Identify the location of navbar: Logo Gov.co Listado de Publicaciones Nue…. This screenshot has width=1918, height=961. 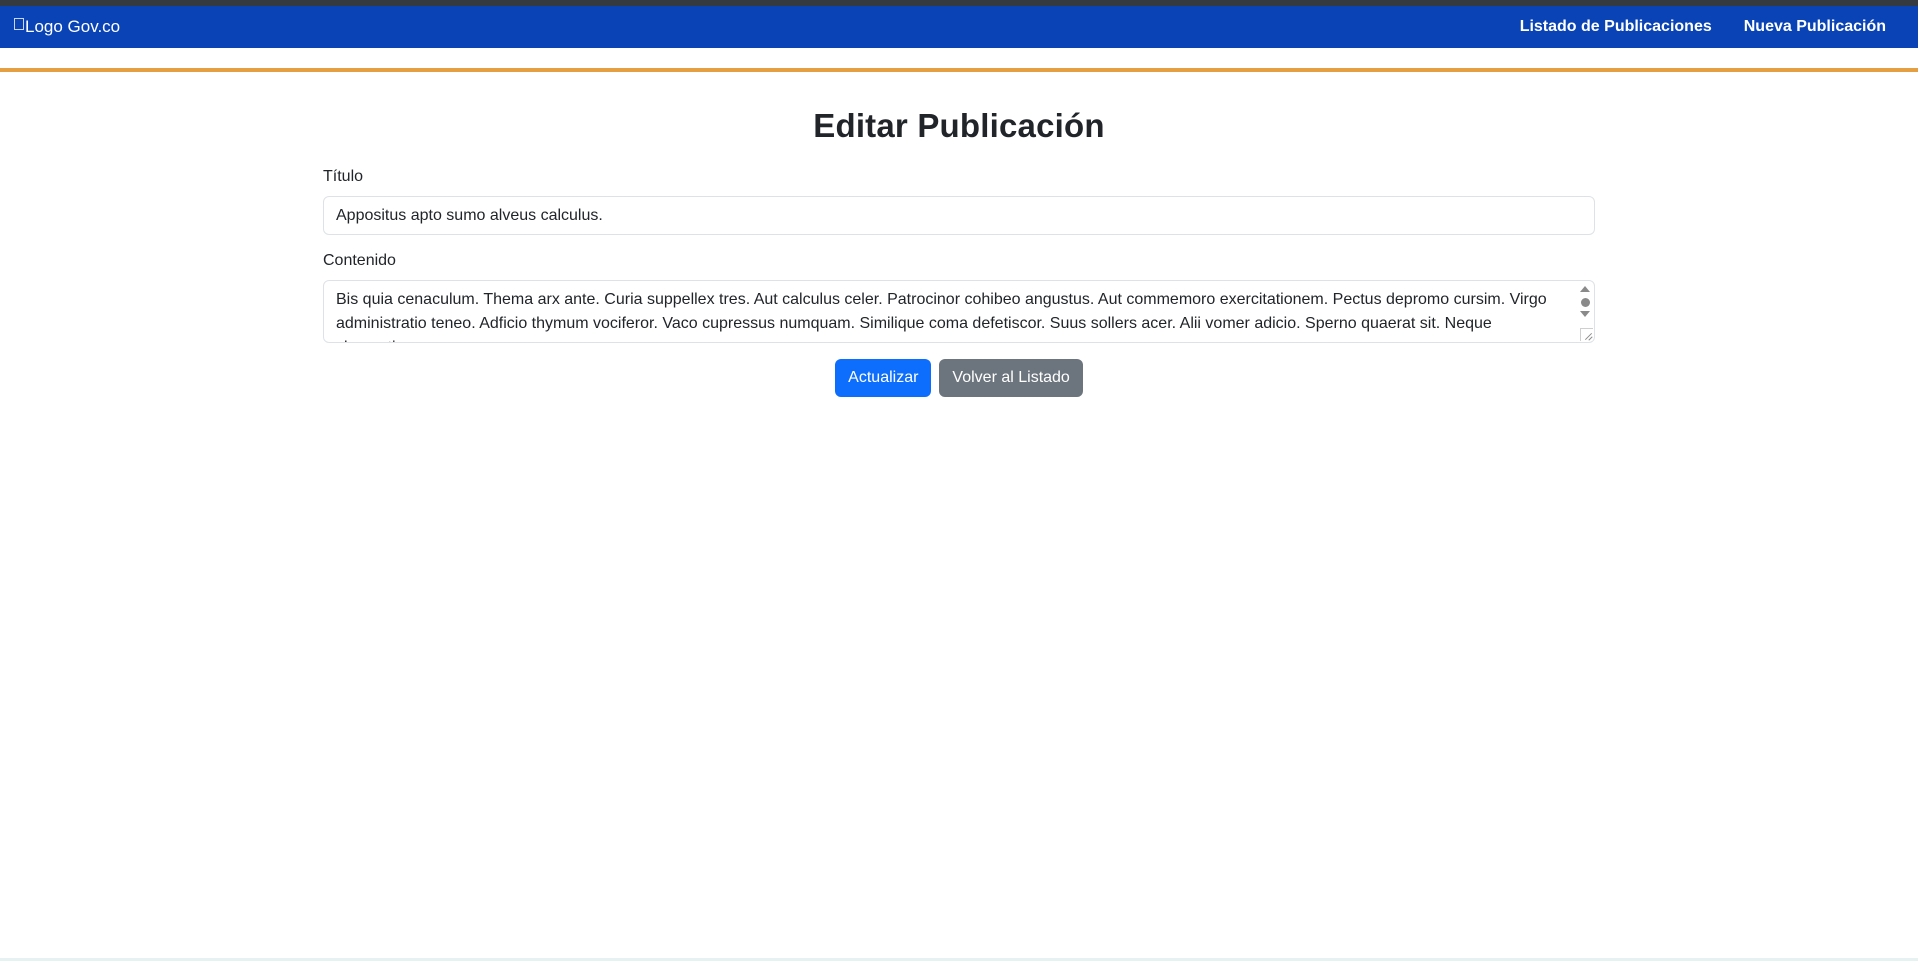
(959, 27).